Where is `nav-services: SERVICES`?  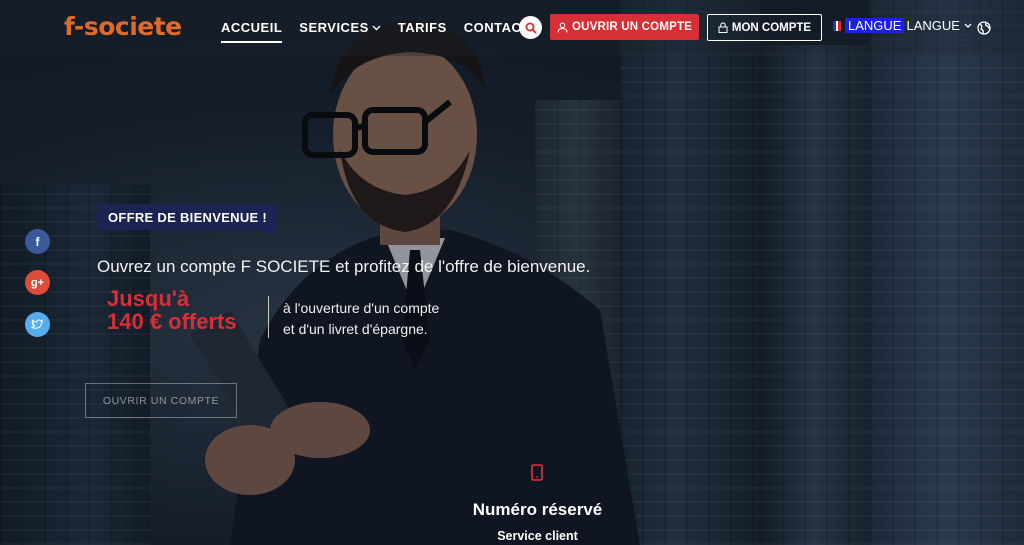 nav-services: SERVICES is located at coordinates (340, 31).